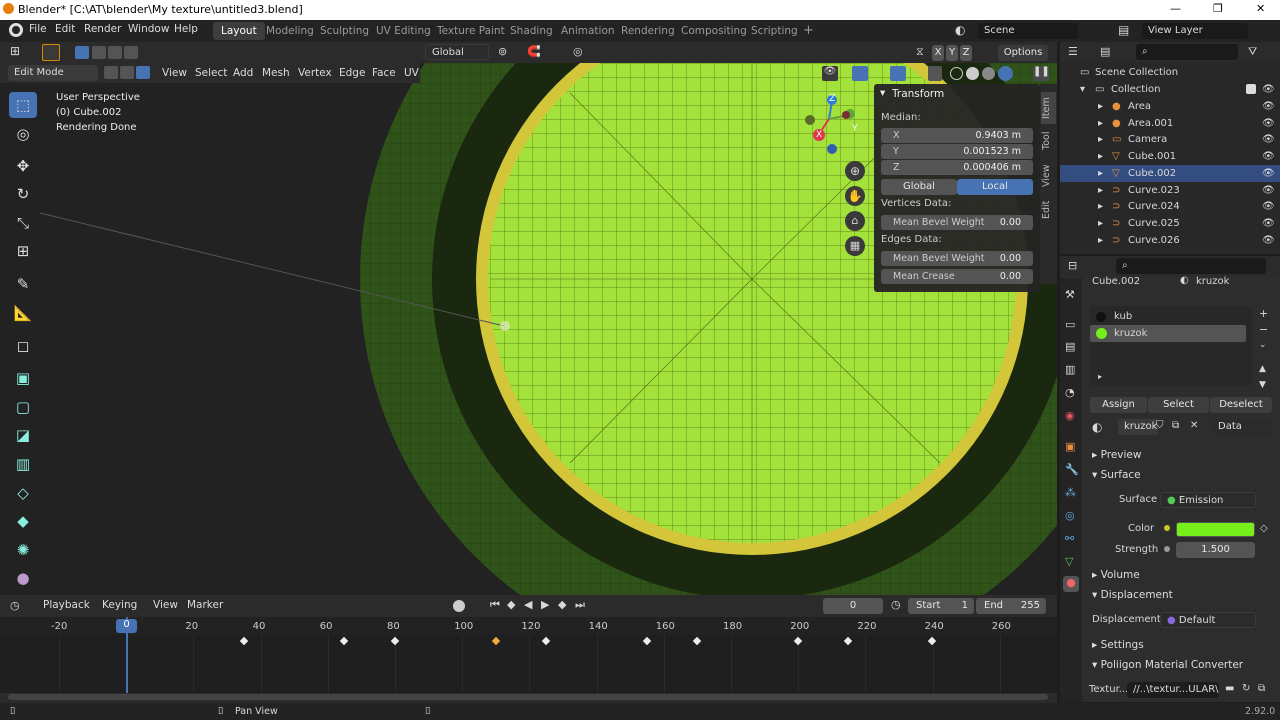  What do you see at coordinates (471, 31) in the screenshot?
I see `tab-texture-paint: Texture Paint` at bounding box center [471, 31].